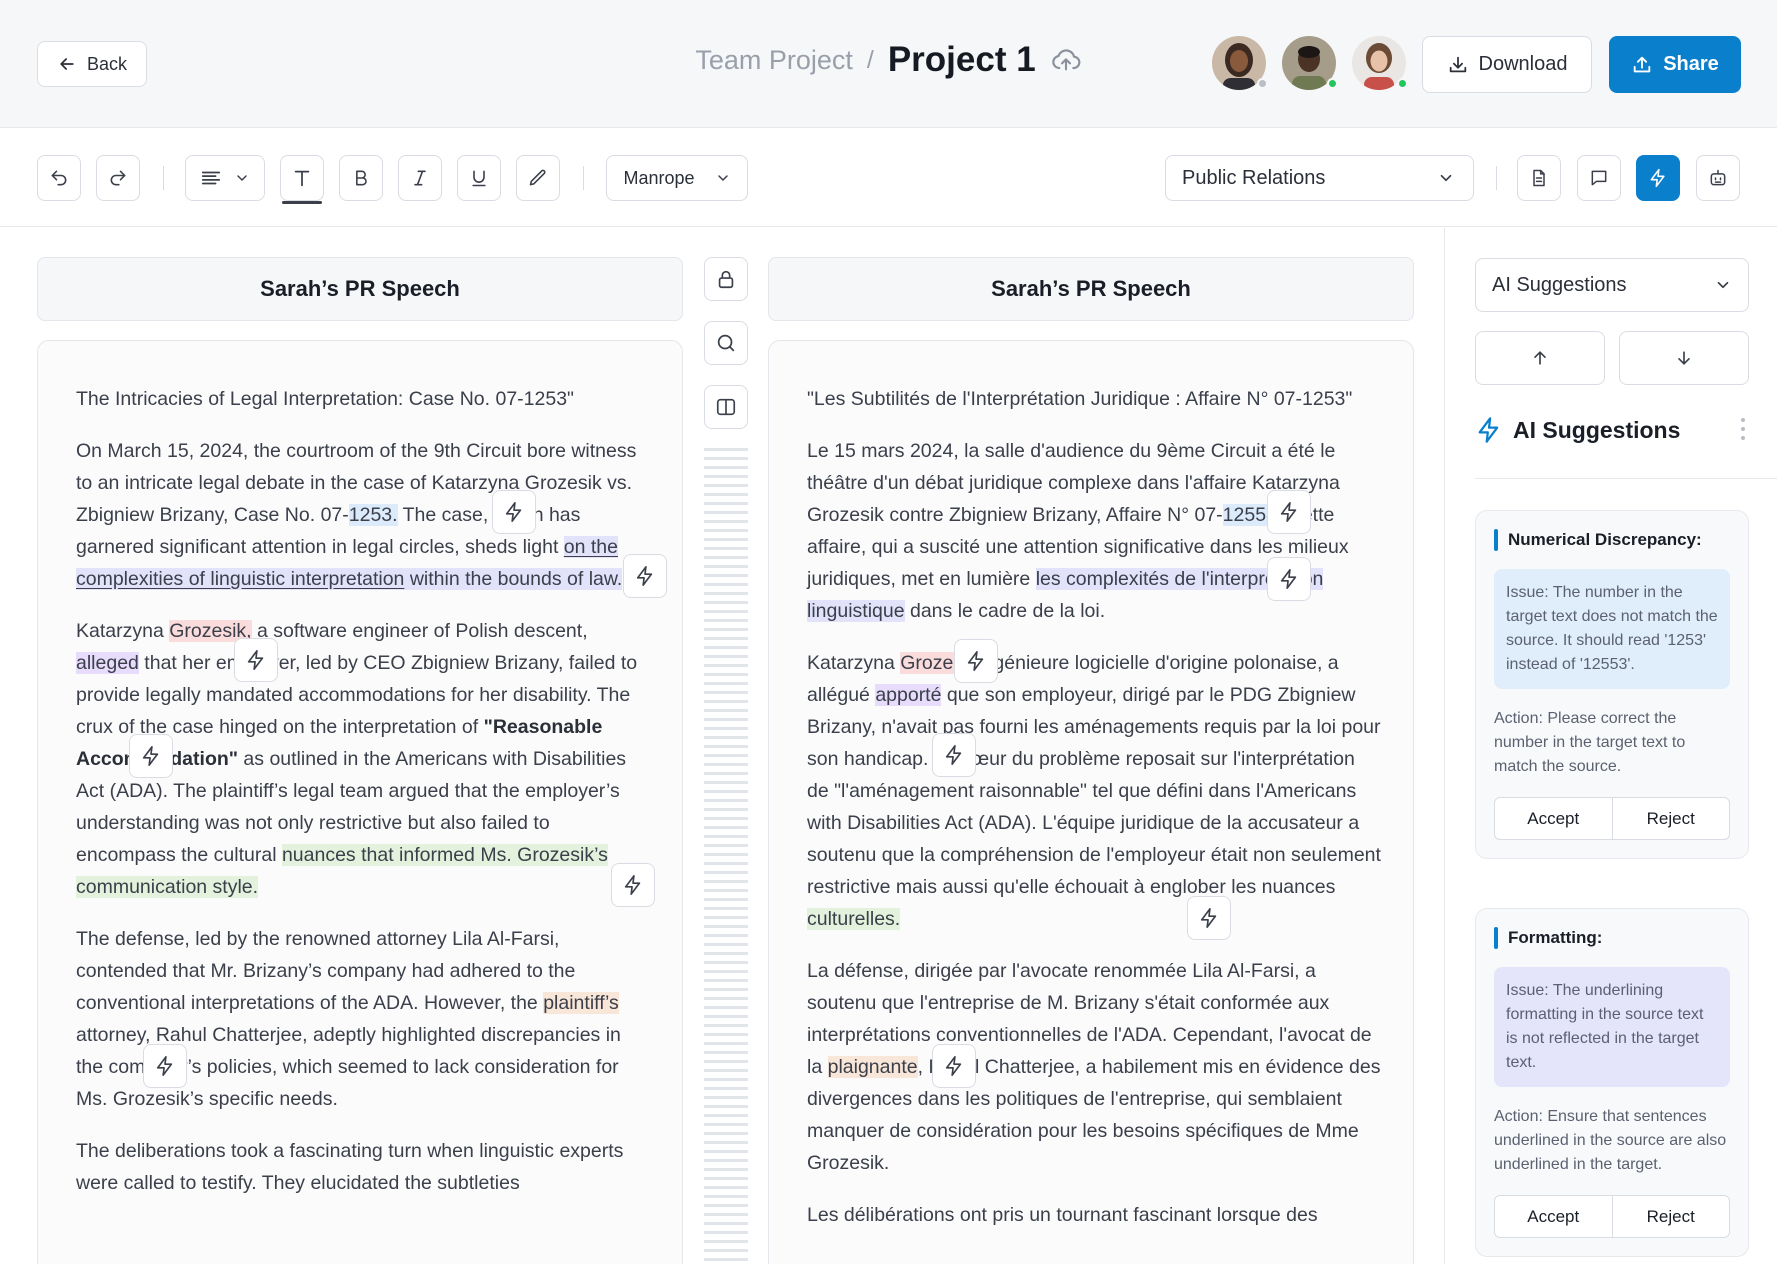 The height and width of the screenshot is (1264, 1777). What do you see at coordinates (360, 289) in the screenshot?
I see `source-panel-title: Sarah’s PR Speech` at bounding box center [360, 289].